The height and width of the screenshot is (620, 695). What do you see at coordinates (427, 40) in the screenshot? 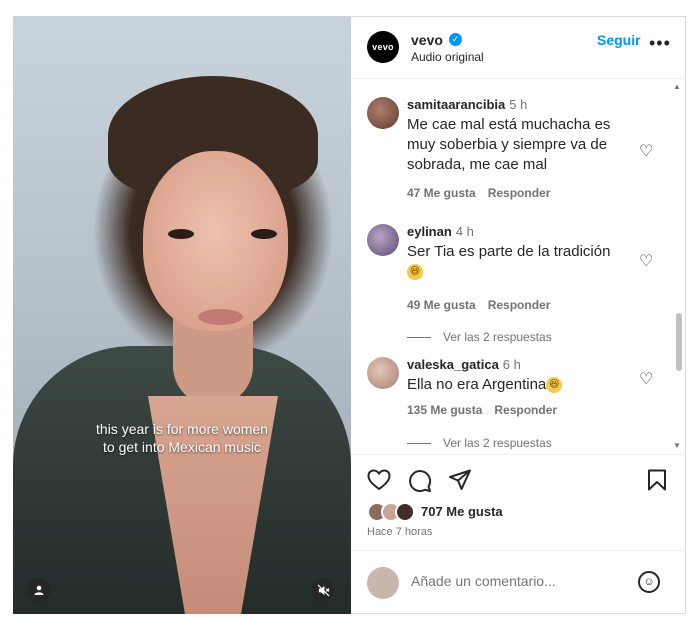
I see `post-username: vevo` at bounding box center [427, 40].